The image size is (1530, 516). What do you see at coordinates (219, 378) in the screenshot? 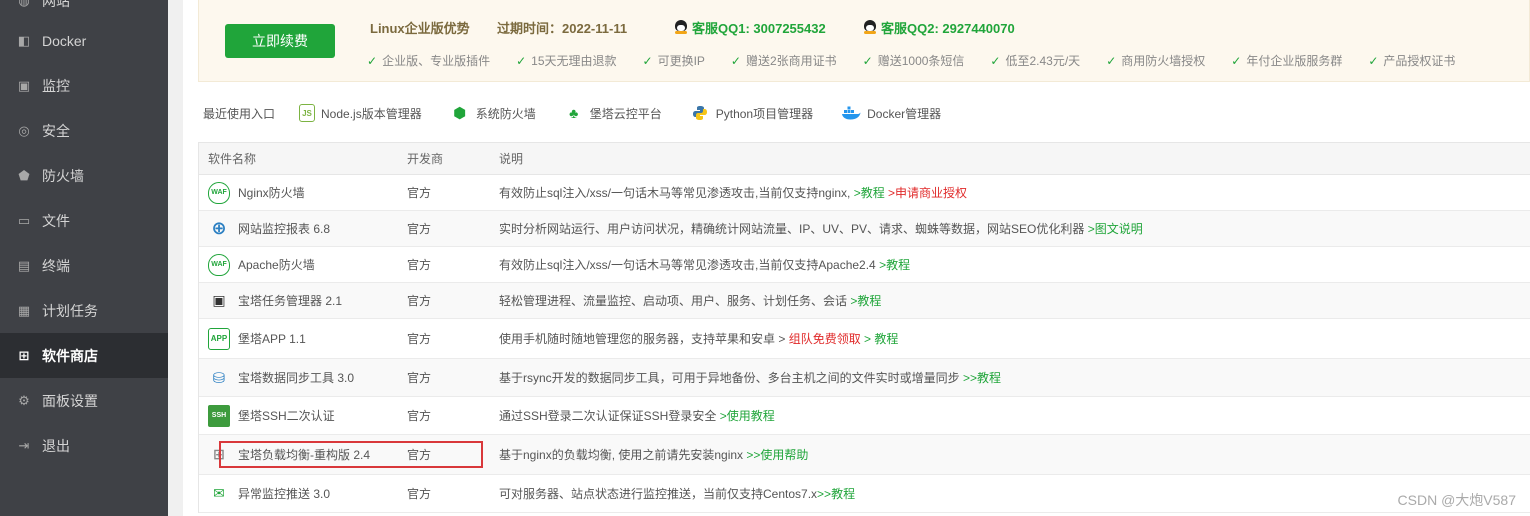
I see `database-sync-icon: ⛁` at bounding box center [219, 378].